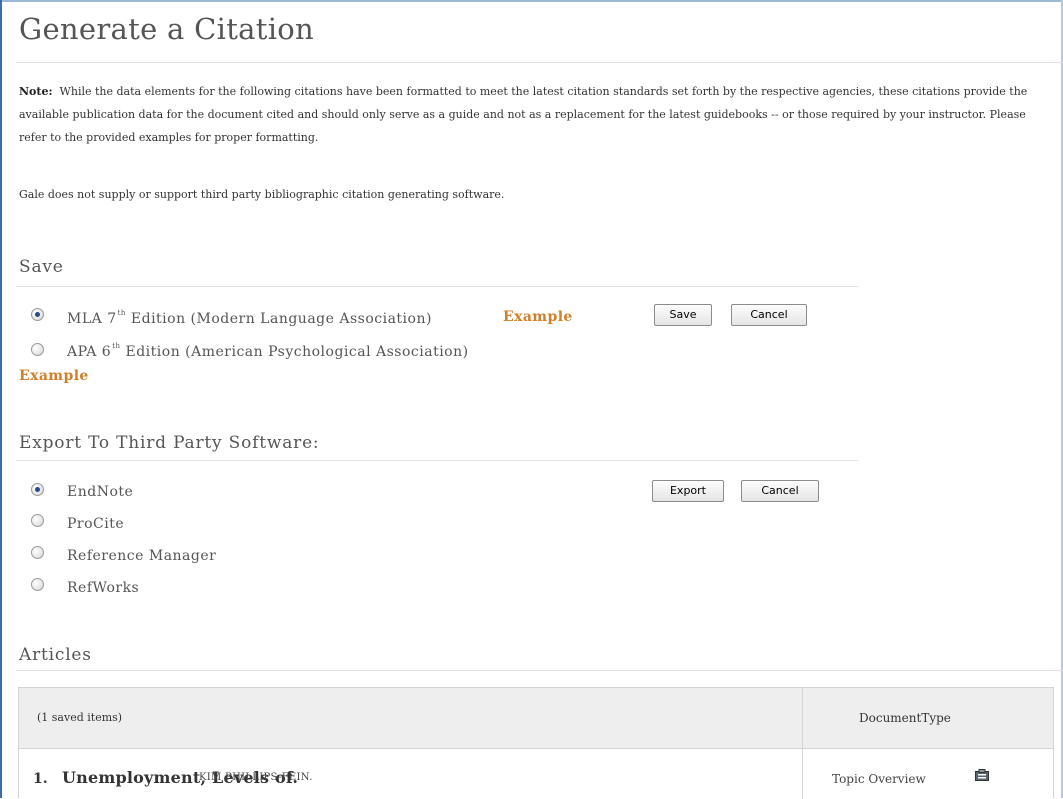 The height and width of the screenshot is (799, 1063). What do you see at coordinates (169, 443) in the screenshot?
I see `export-heading: Export To Third Party Software:` at bounding box center [169, 443].